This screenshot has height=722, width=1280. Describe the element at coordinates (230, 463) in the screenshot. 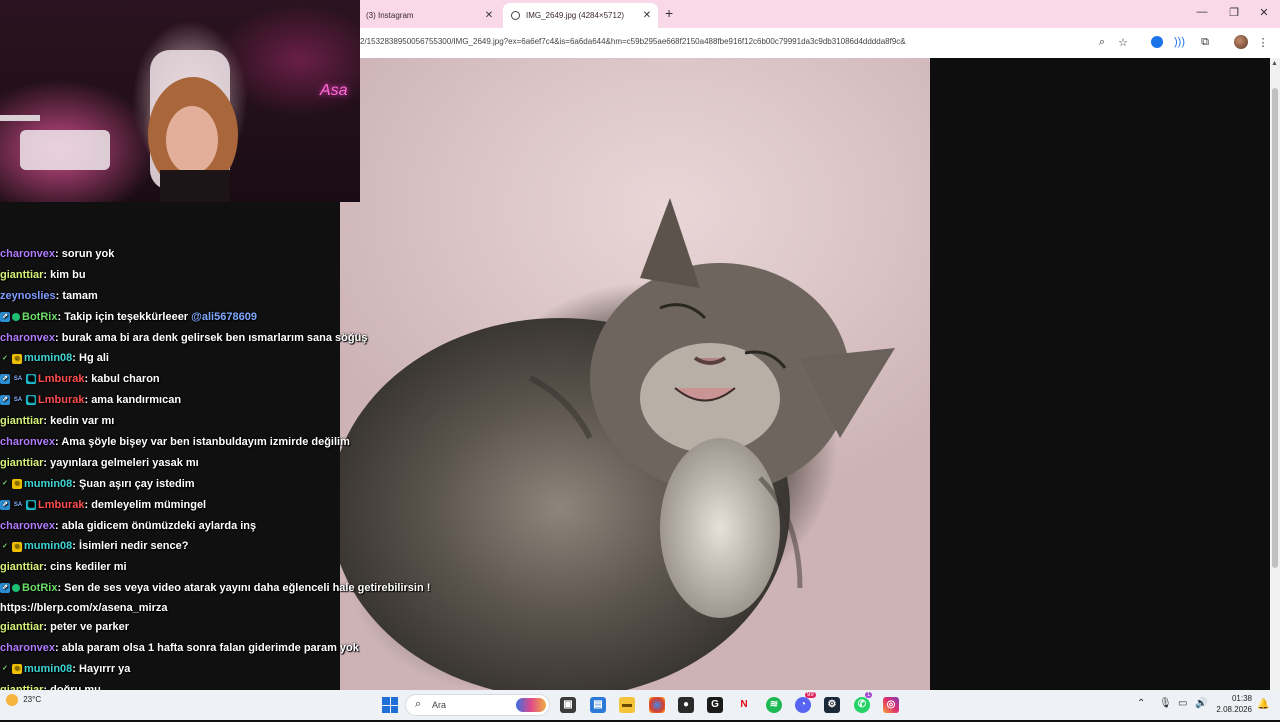

I see `chat-message: gianttiar: yayınlara gelmeleri yasak mı` at that location.